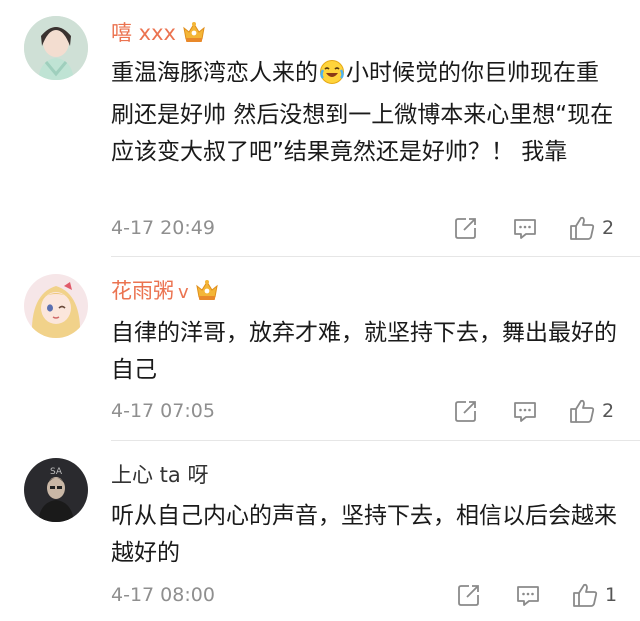 This screenshot has width=640, height=621. Describe the element at coordinates (163, 595) in the screenshot. I see `comment-time: 4-17 08:00` at that location.